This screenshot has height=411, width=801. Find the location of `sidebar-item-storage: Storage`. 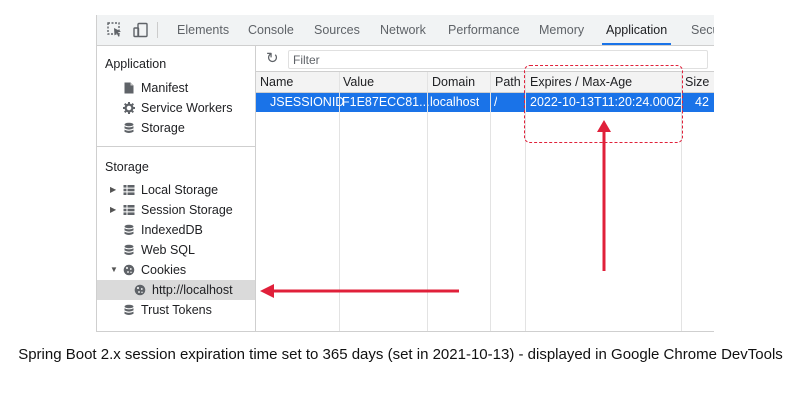

sidebar-item-storage: Storage is located at coordinates (176, 128).